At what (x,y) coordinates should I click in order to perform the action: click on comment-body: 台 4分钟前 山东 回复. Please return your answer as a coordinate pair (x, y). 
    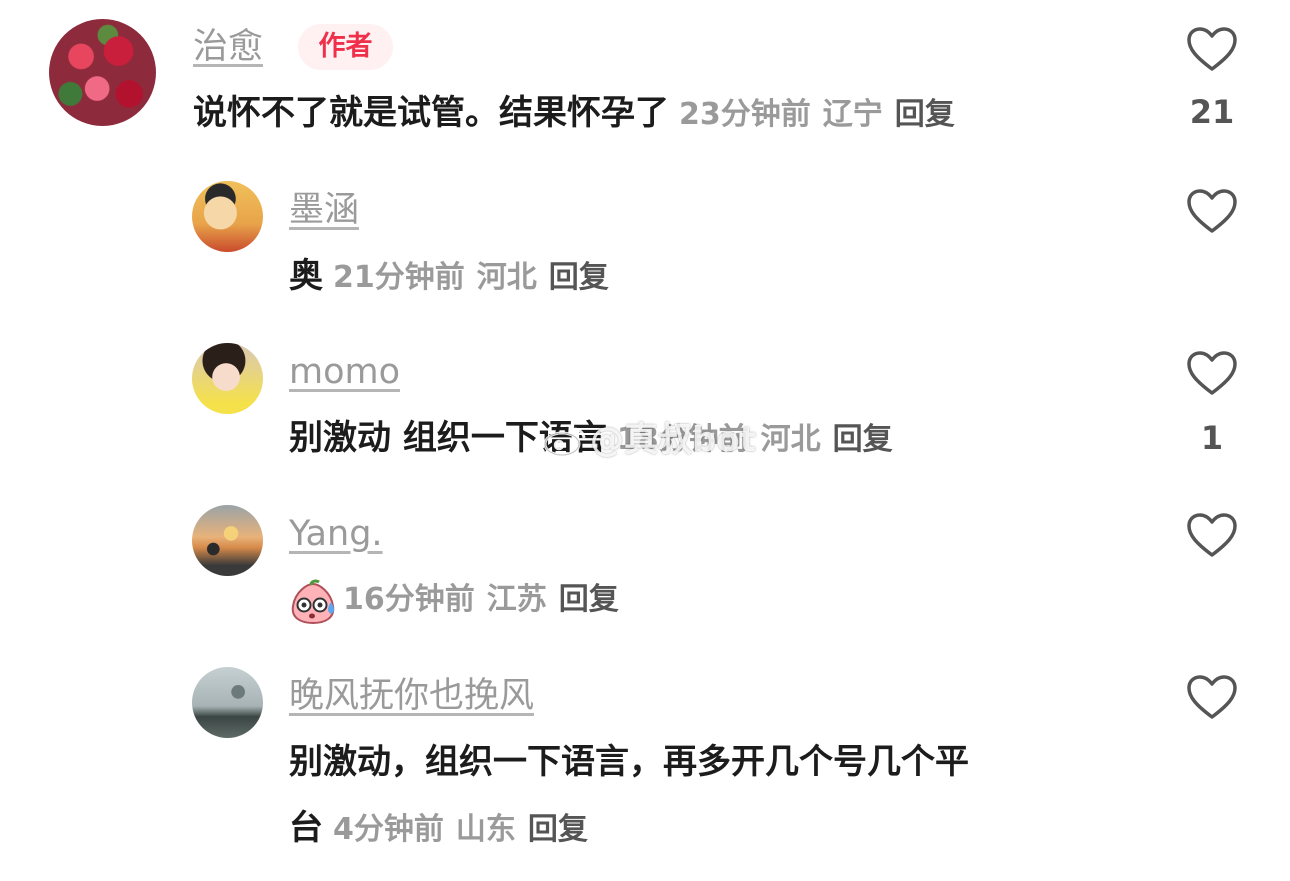
    Looking at the image, I should click on (444, 831).